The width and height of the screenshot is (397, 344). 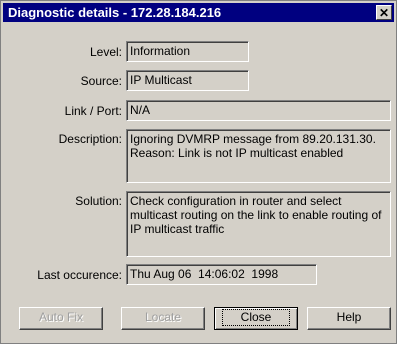 I want to click on auto-fix-button: Auto Fix, so click(x=61, y=318).